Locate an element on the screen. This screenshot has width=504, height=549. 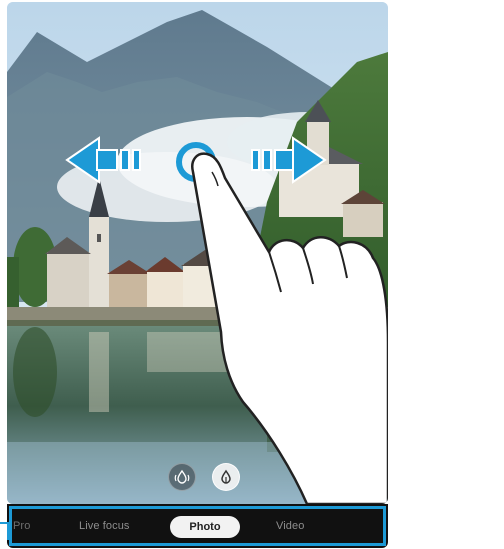
ultra-wide-lens-button is located at coordinates (182, 477).